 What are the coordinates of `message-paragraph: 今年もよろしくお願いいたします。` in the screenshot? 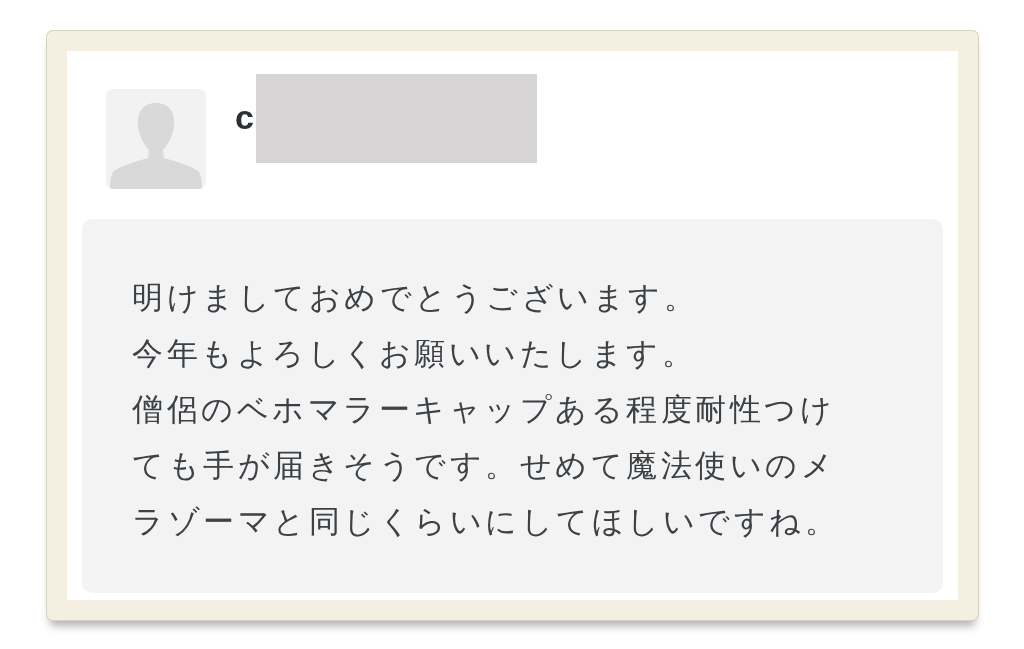 It's located at (414, 354).